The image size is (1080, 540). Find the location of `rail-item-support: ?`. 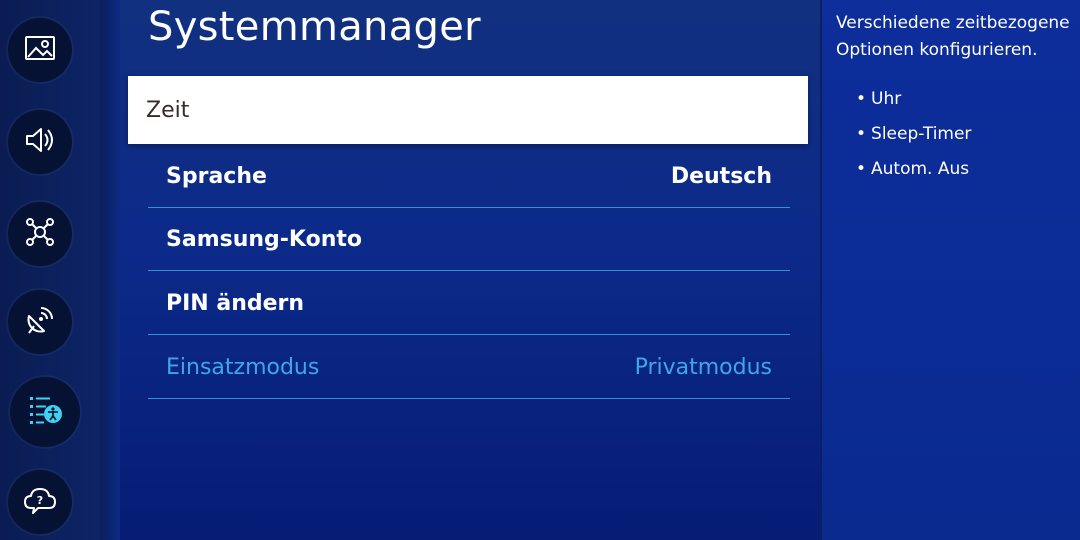

rail-item-support: ? is located at coordinates (40, 502).